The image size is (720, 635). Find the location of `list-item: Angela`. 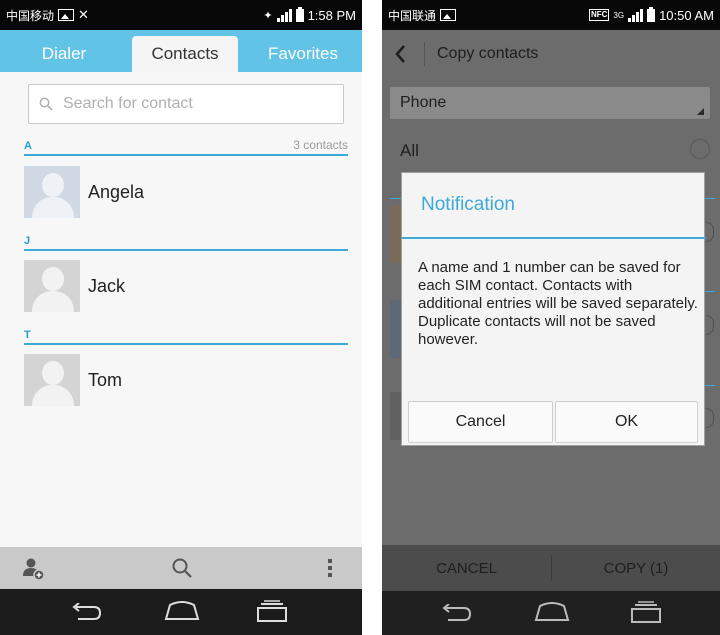

list-item: Angela is located at coordinates (186, 192).